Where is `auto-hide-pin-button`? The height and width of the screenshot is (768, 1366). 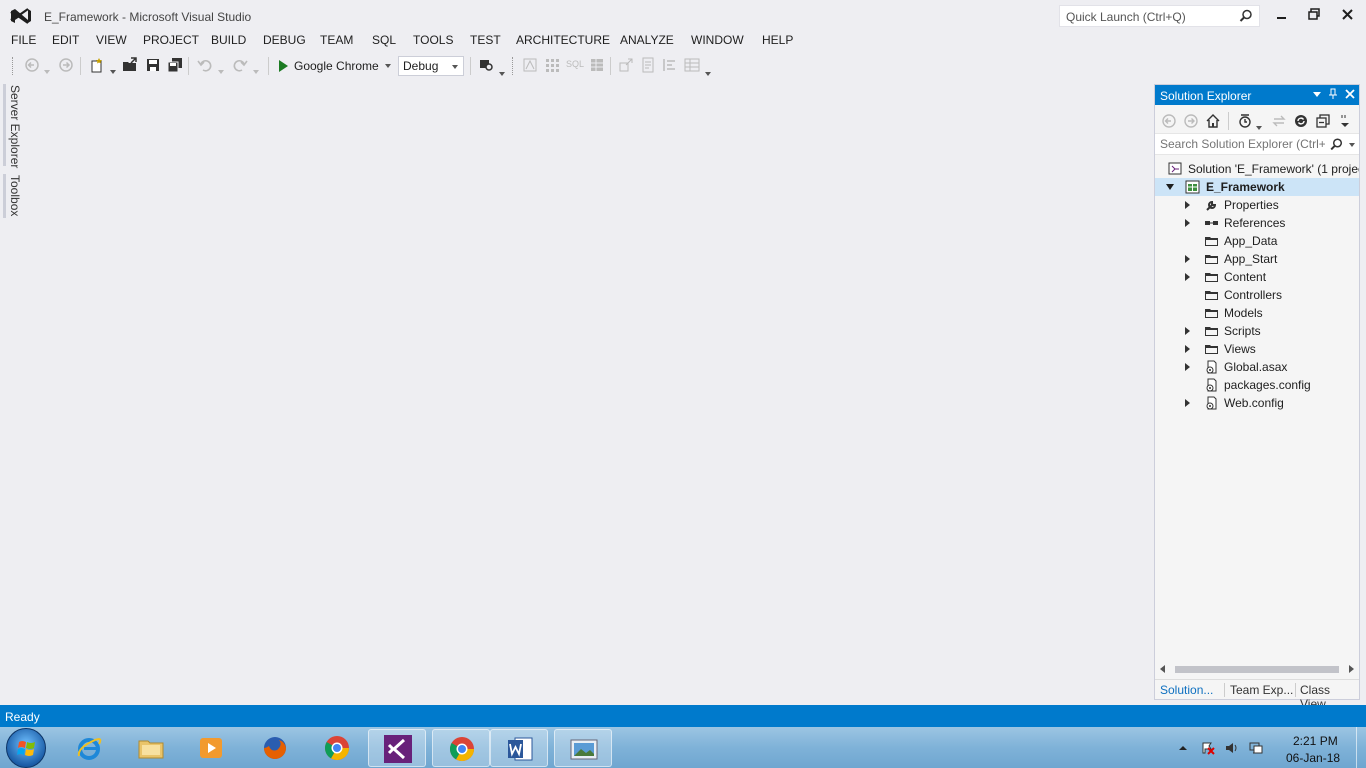 auto-hide-pin-button is located at coordinates (1333, 95).